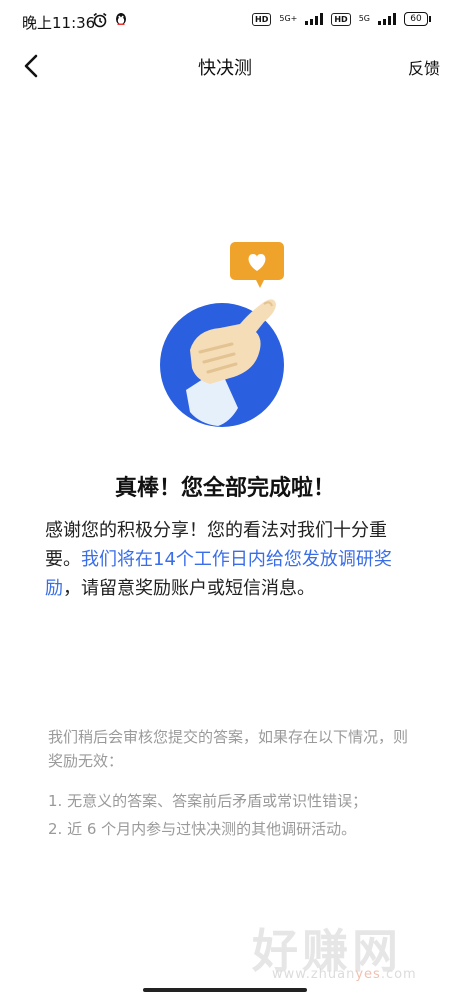 This screenshot has height=1000, width=450. Describe the element at coordinates (121, 19) in the screenshot. I see `qq-penguin-icon` at that location.